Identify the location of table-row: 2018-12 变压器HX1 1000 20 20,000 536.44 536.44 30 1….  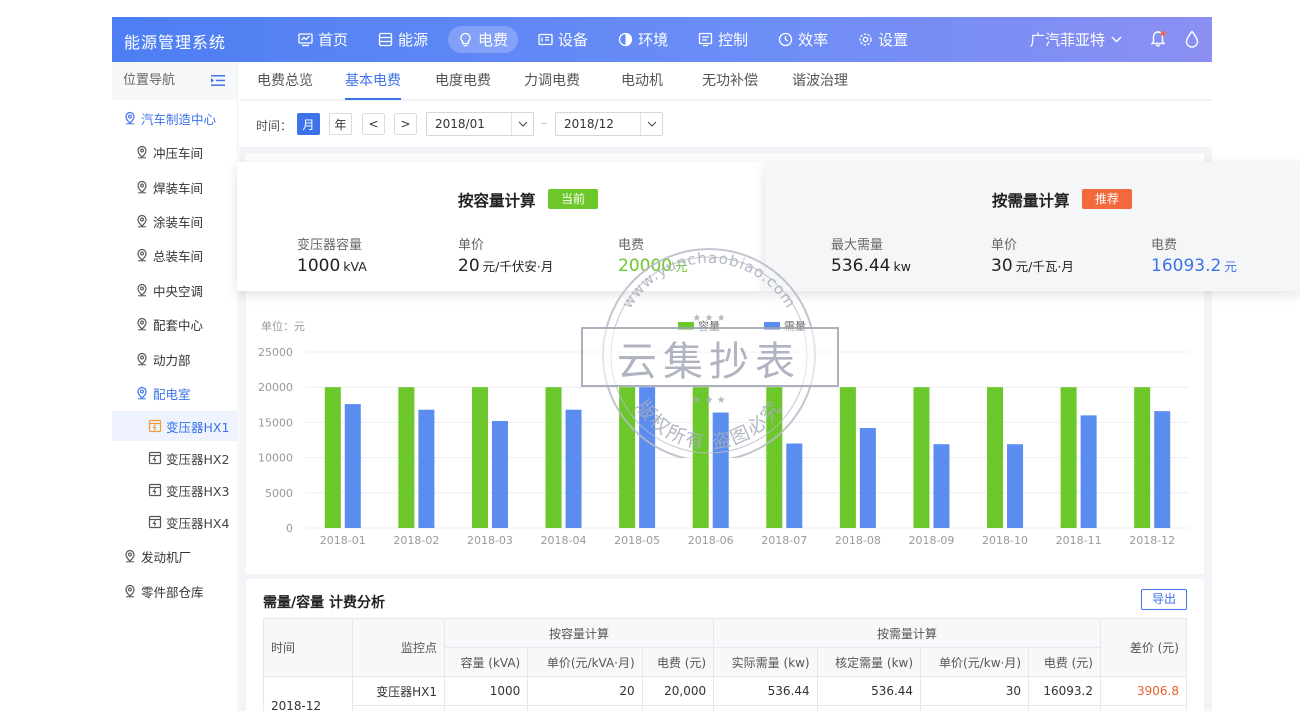
(725, 693).